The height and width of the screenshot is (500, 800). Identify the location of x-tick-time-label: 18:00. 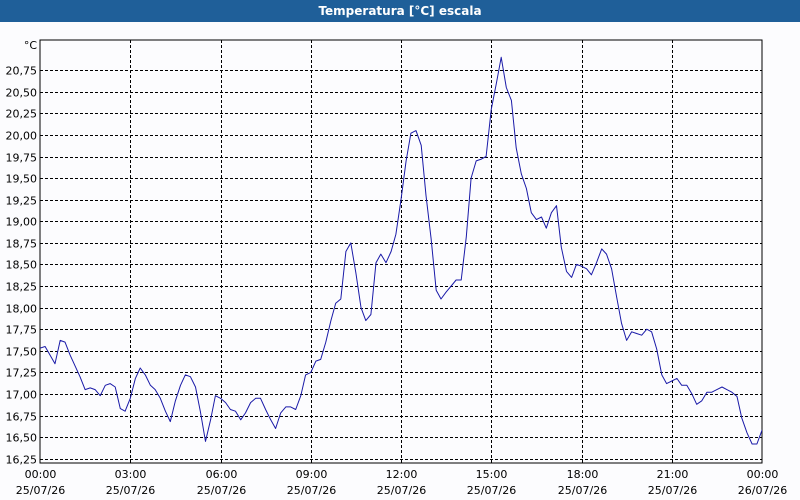
(583, 474).